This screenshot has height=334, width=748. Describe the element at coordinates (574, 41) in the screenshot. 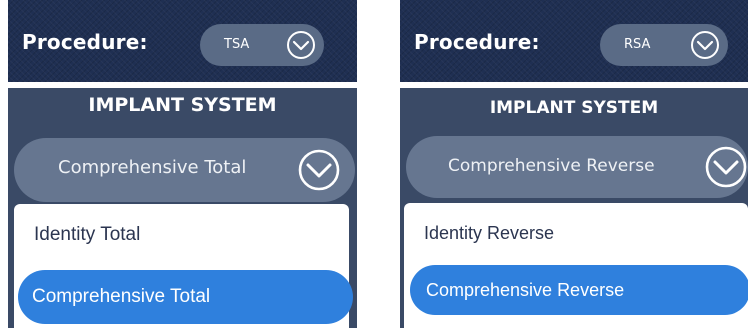

I see `procedure-bar: Procedure: RSA` at that location.